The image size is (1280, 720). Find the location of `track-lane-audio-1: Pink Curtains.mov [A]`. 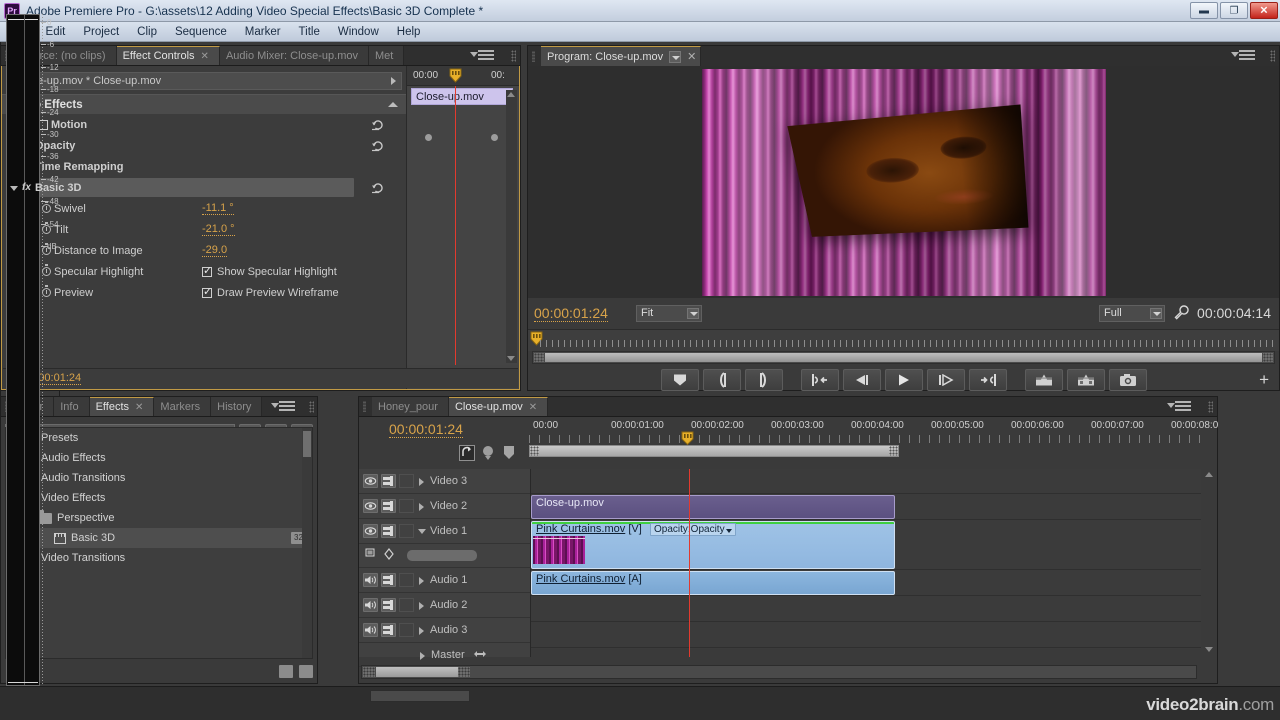

track-lane-audio-1: Pink Curtains.mov [A] is located at coordinates (866, 583).